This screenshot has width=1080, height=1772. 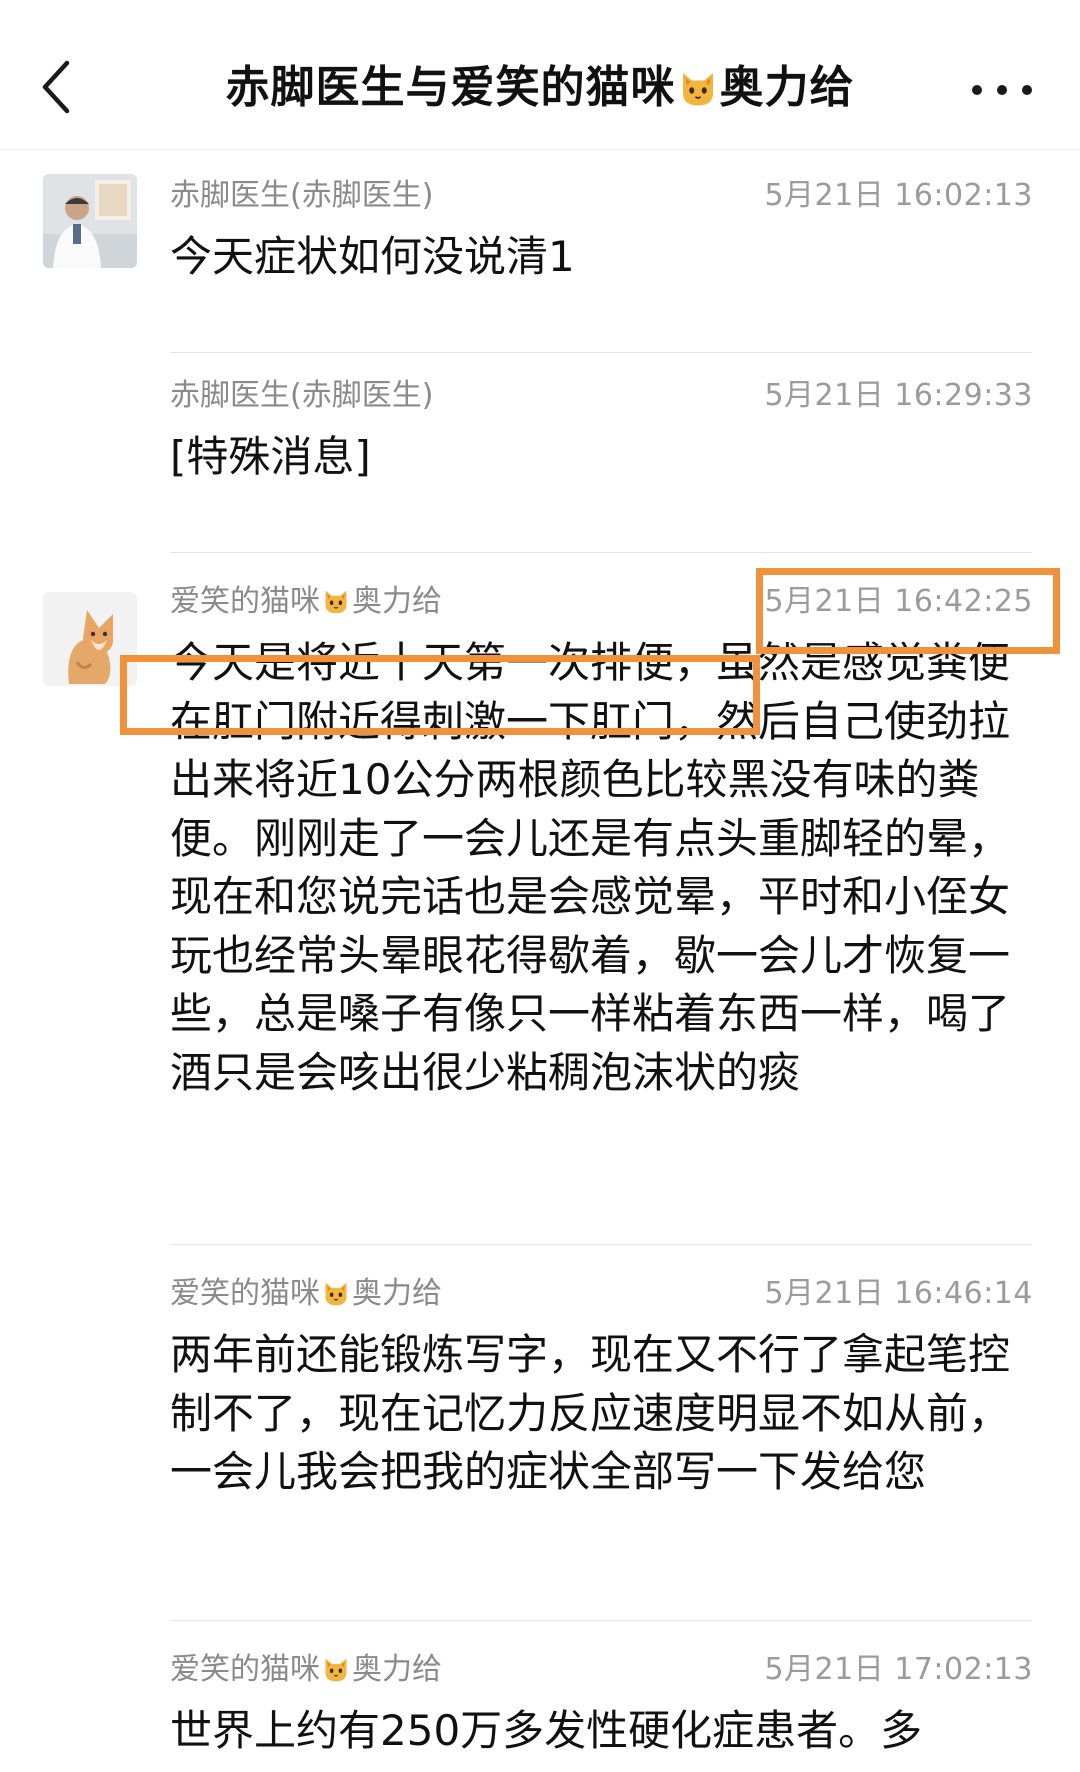 I want to click on cat-avatar-image, so click(x=90, y=639).